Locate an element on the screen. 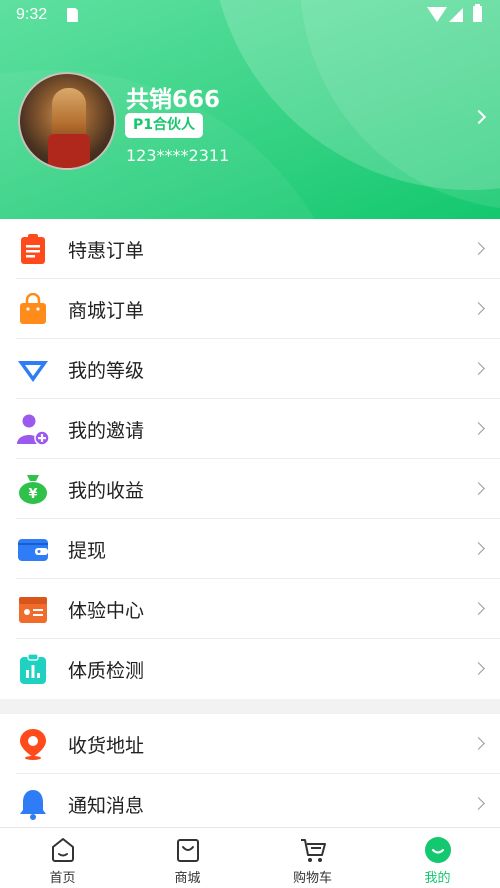  level-badge: P1合伙人 is located at coordinates (164, 125).